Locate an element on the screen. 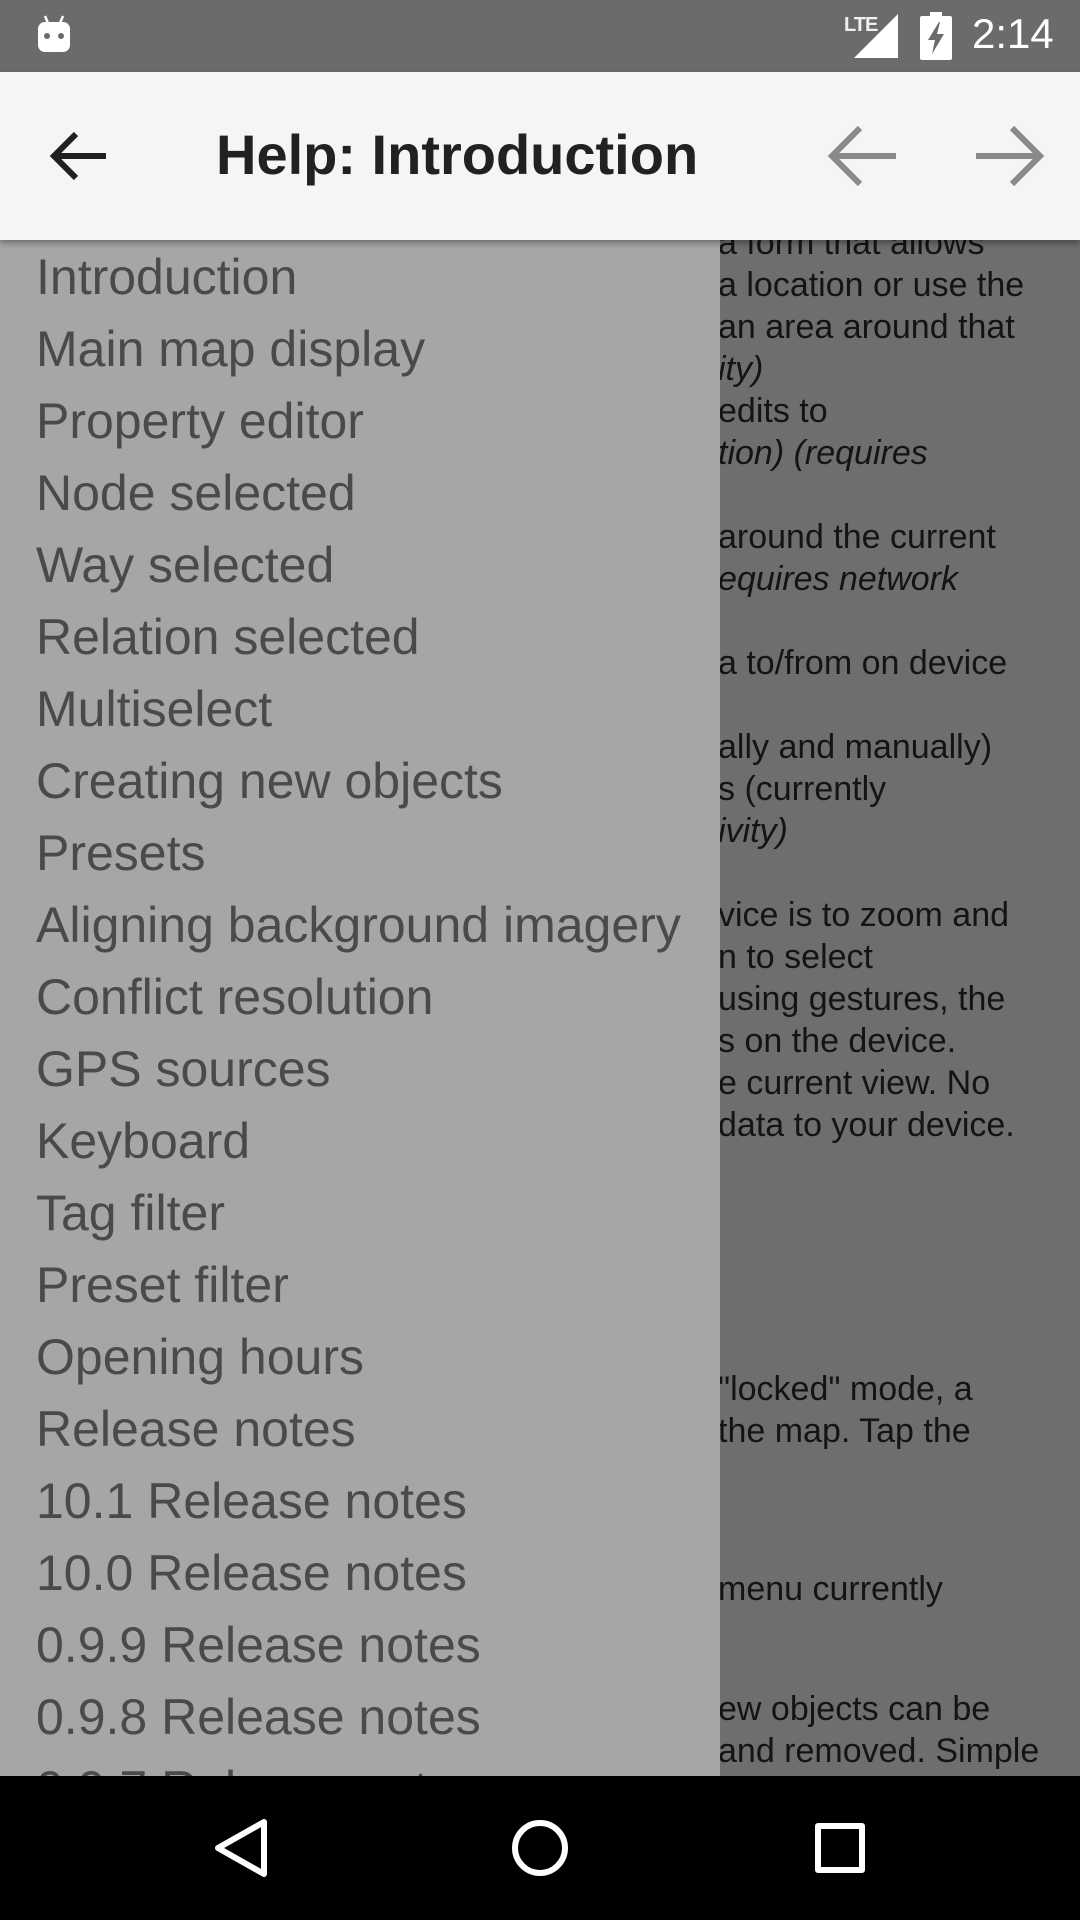 This screenshot has height=1920, width=1080. arrow-left-icon is located at coordinates (80, 156).